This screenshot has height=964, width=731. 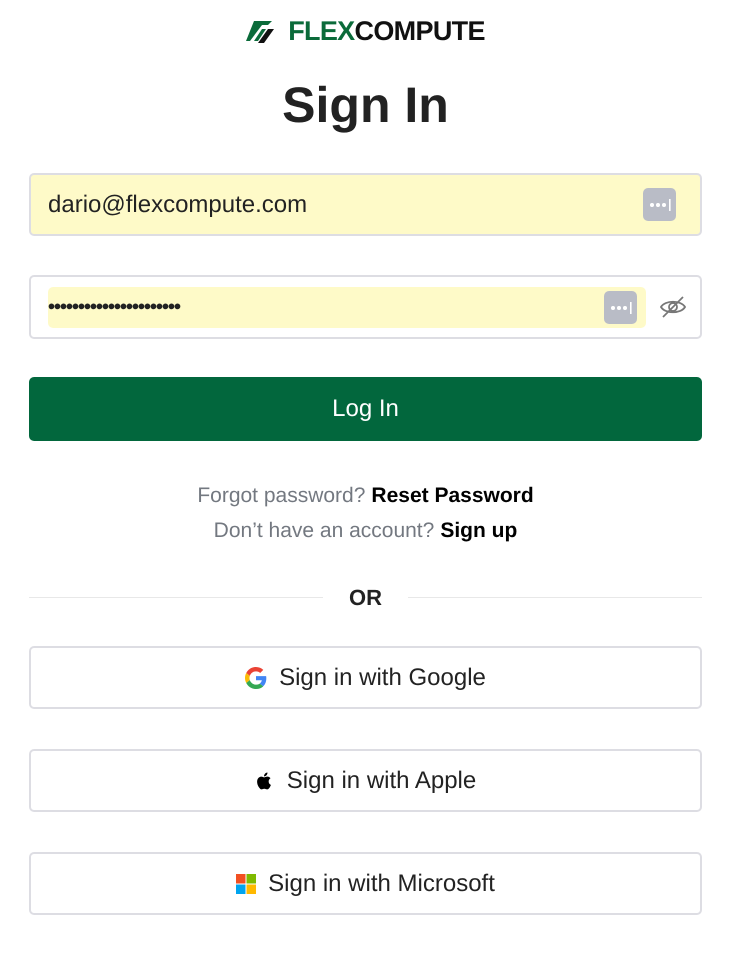 I want to click on prompt-text: Don’t have an account?, so click(x=324, y=531).